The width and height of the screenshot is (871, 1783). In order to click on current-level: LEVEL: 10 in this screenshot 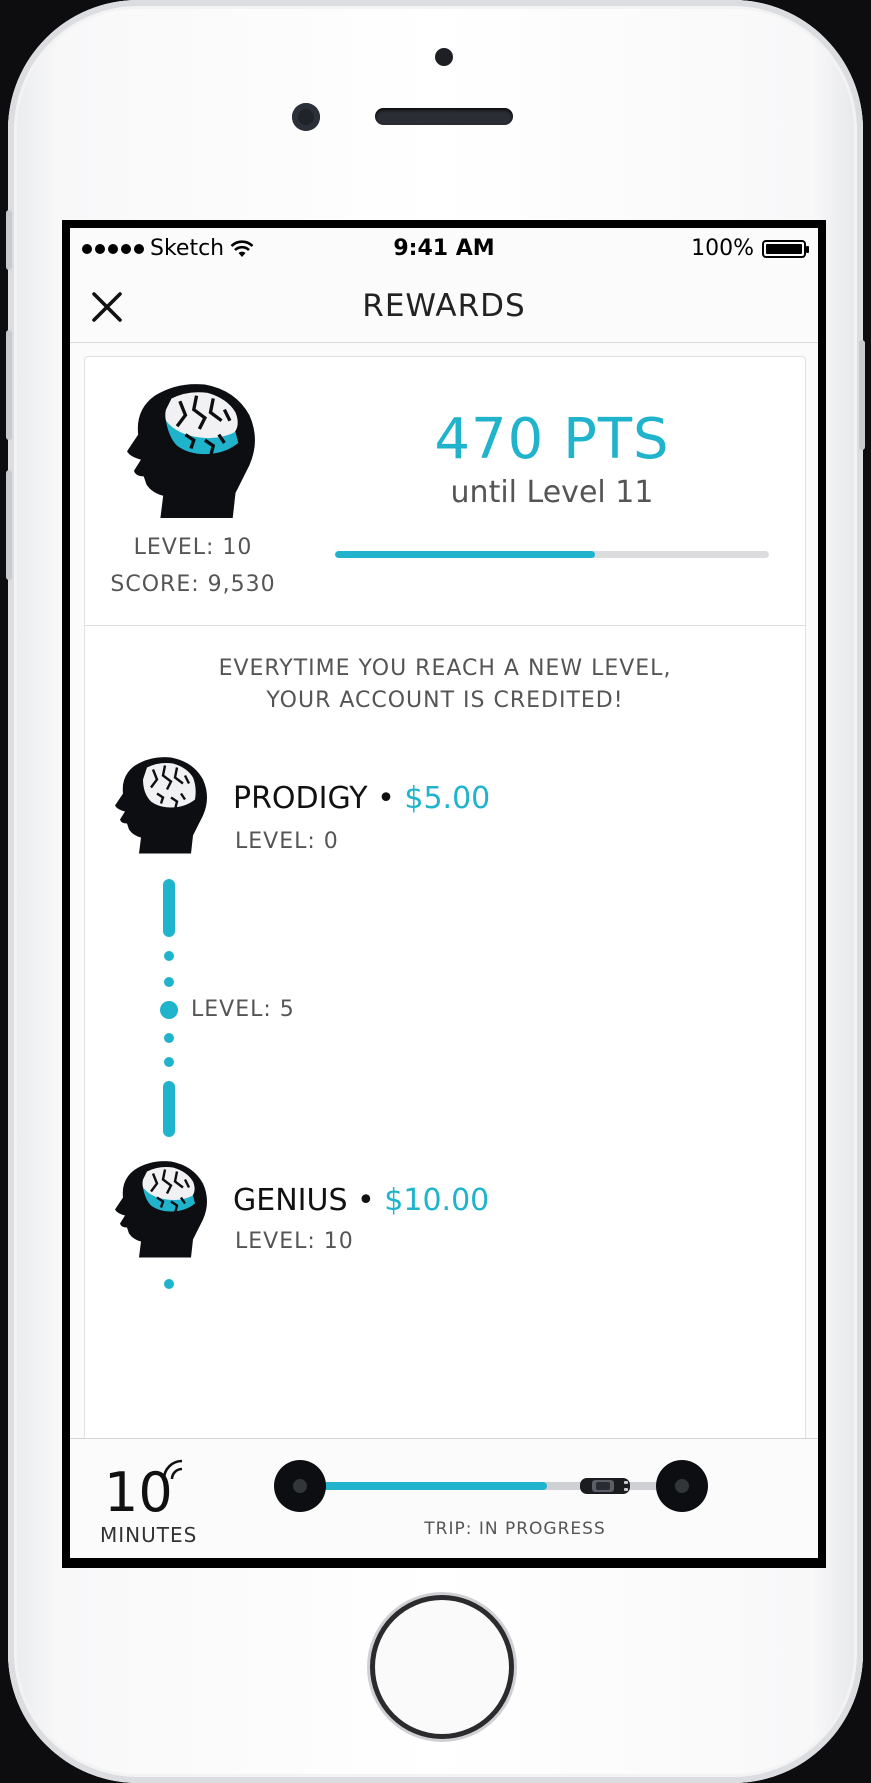, I will do `click(193, 547)`.